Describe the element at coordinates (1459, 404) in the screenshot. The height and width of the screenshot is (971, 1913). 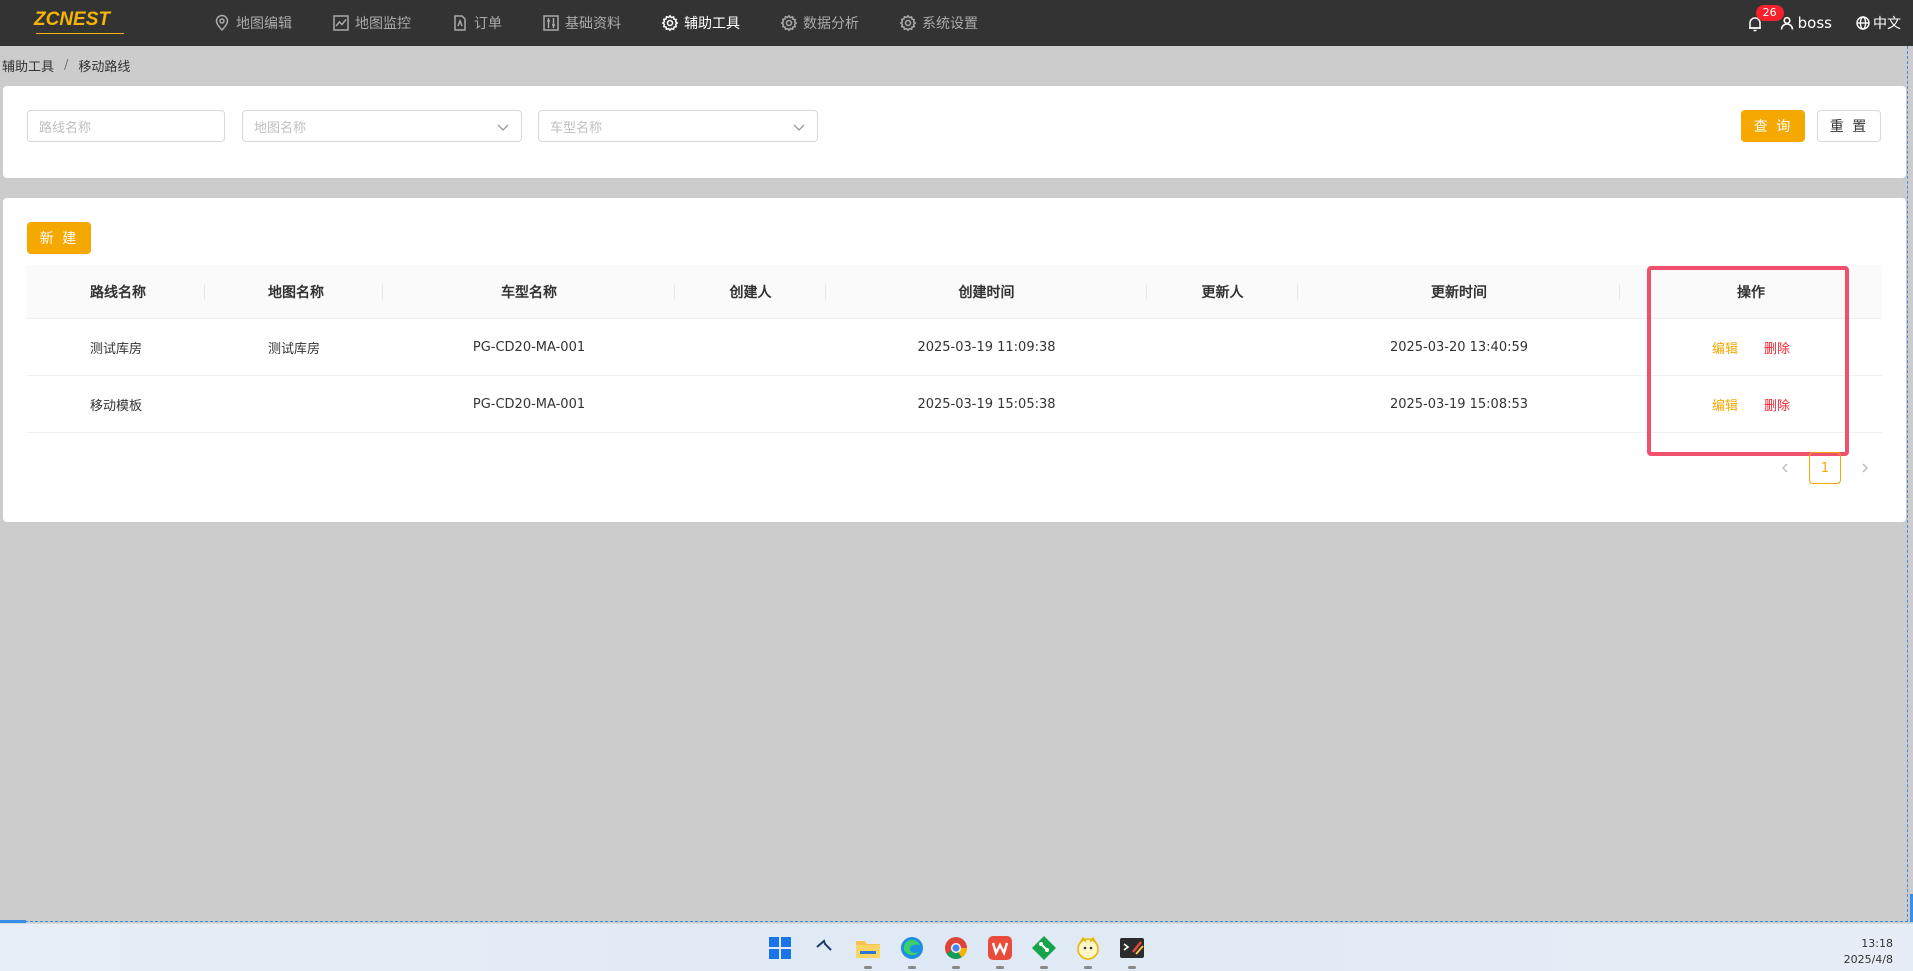
I see `cell-updated-time: 2025-03-19 15:08:53` at that location.